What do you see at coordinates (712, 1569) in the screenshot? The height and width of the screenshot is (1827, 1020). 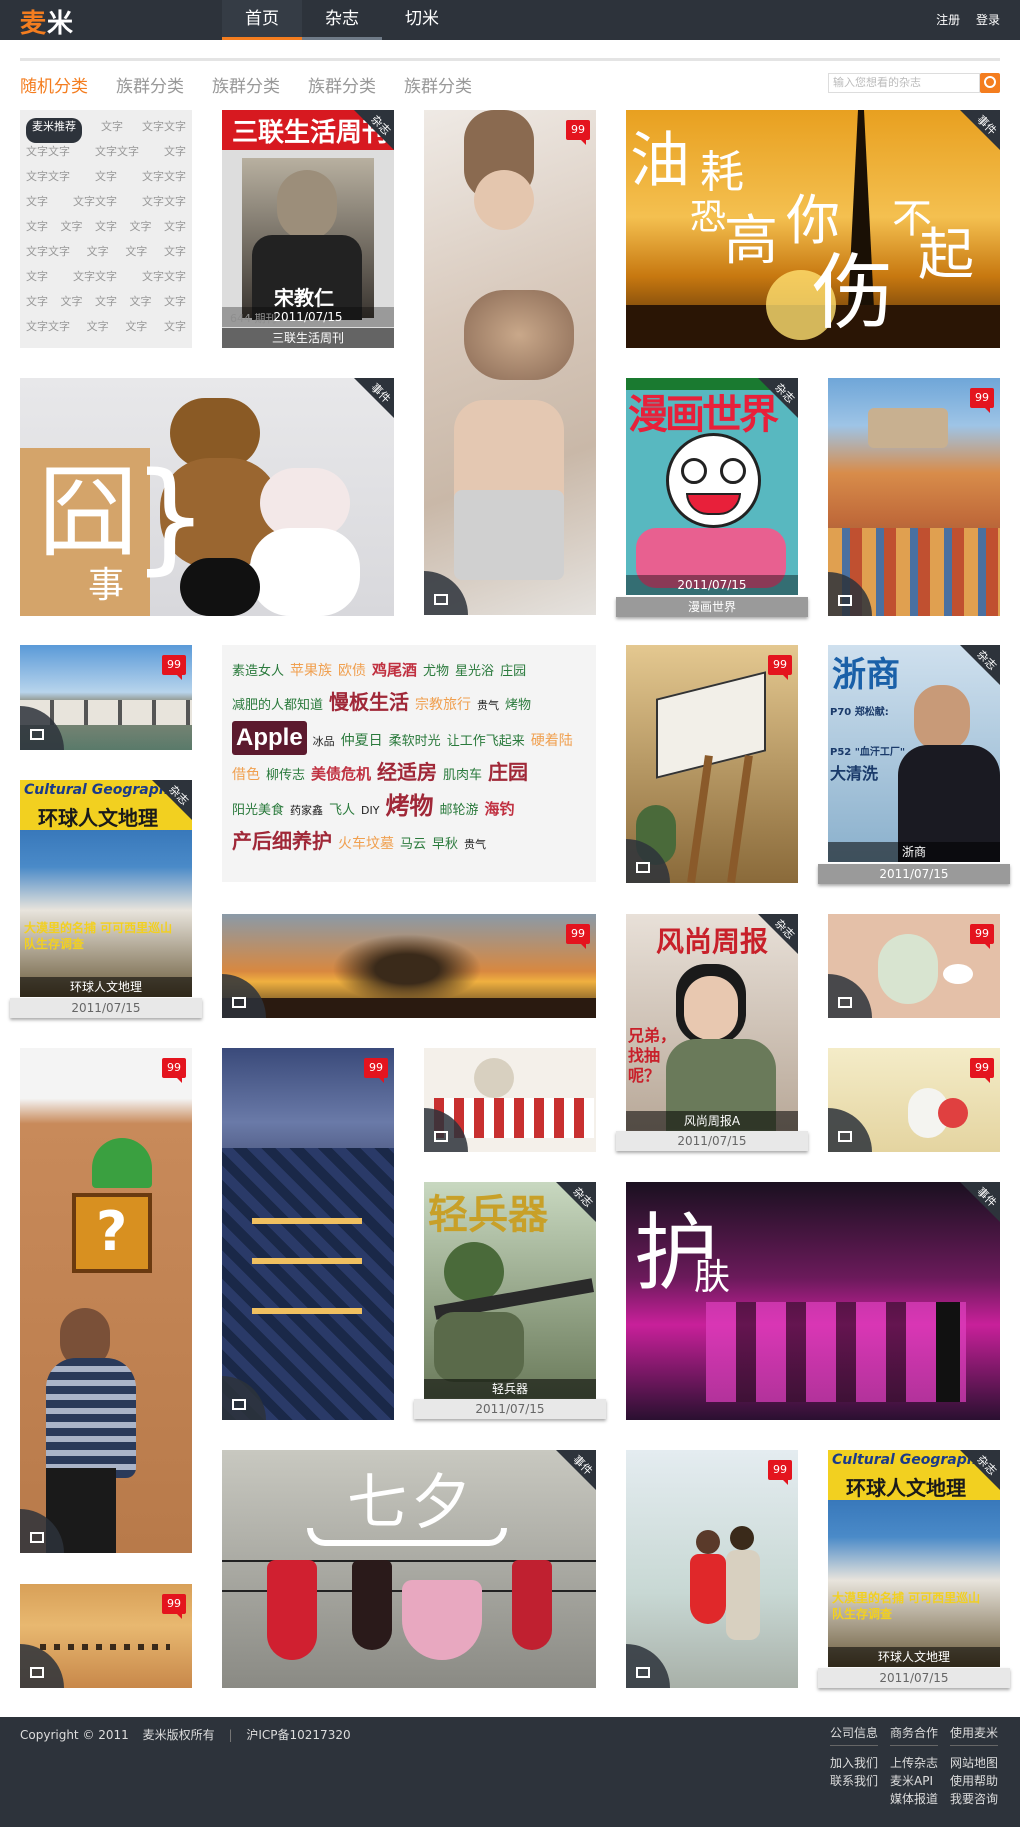 I see `photo-tile-couple: 99` at bounding box center [712, 1569].